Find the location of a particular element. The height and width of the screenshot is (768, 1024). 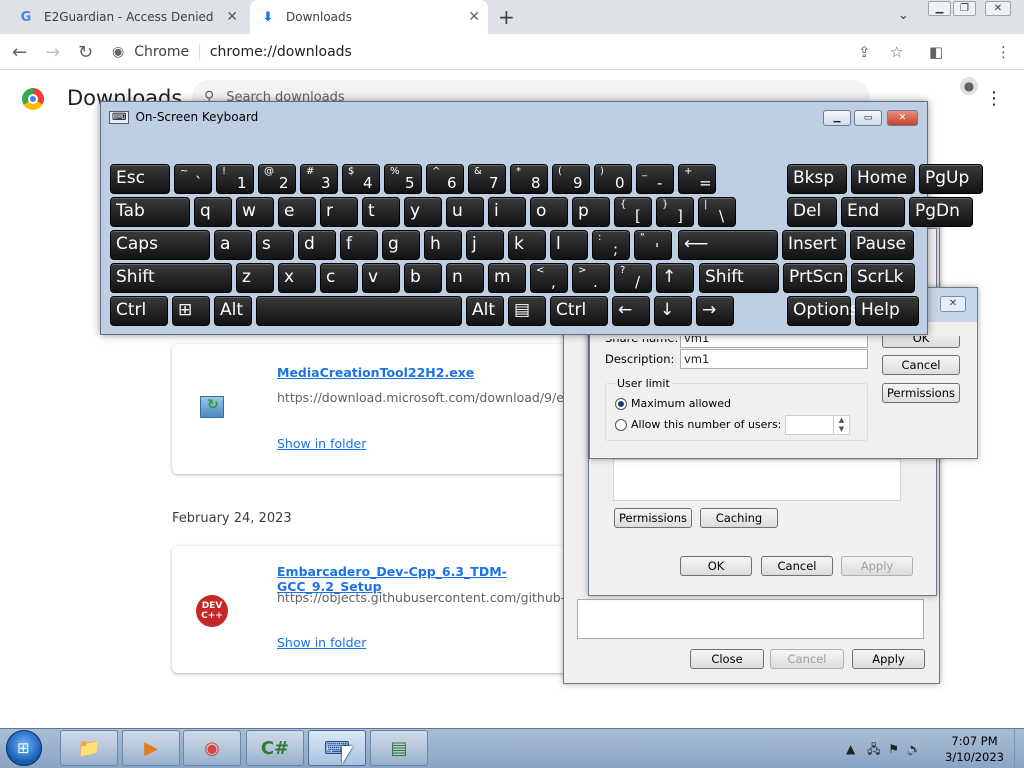

key-n: n is located at coordinates (465, 278).